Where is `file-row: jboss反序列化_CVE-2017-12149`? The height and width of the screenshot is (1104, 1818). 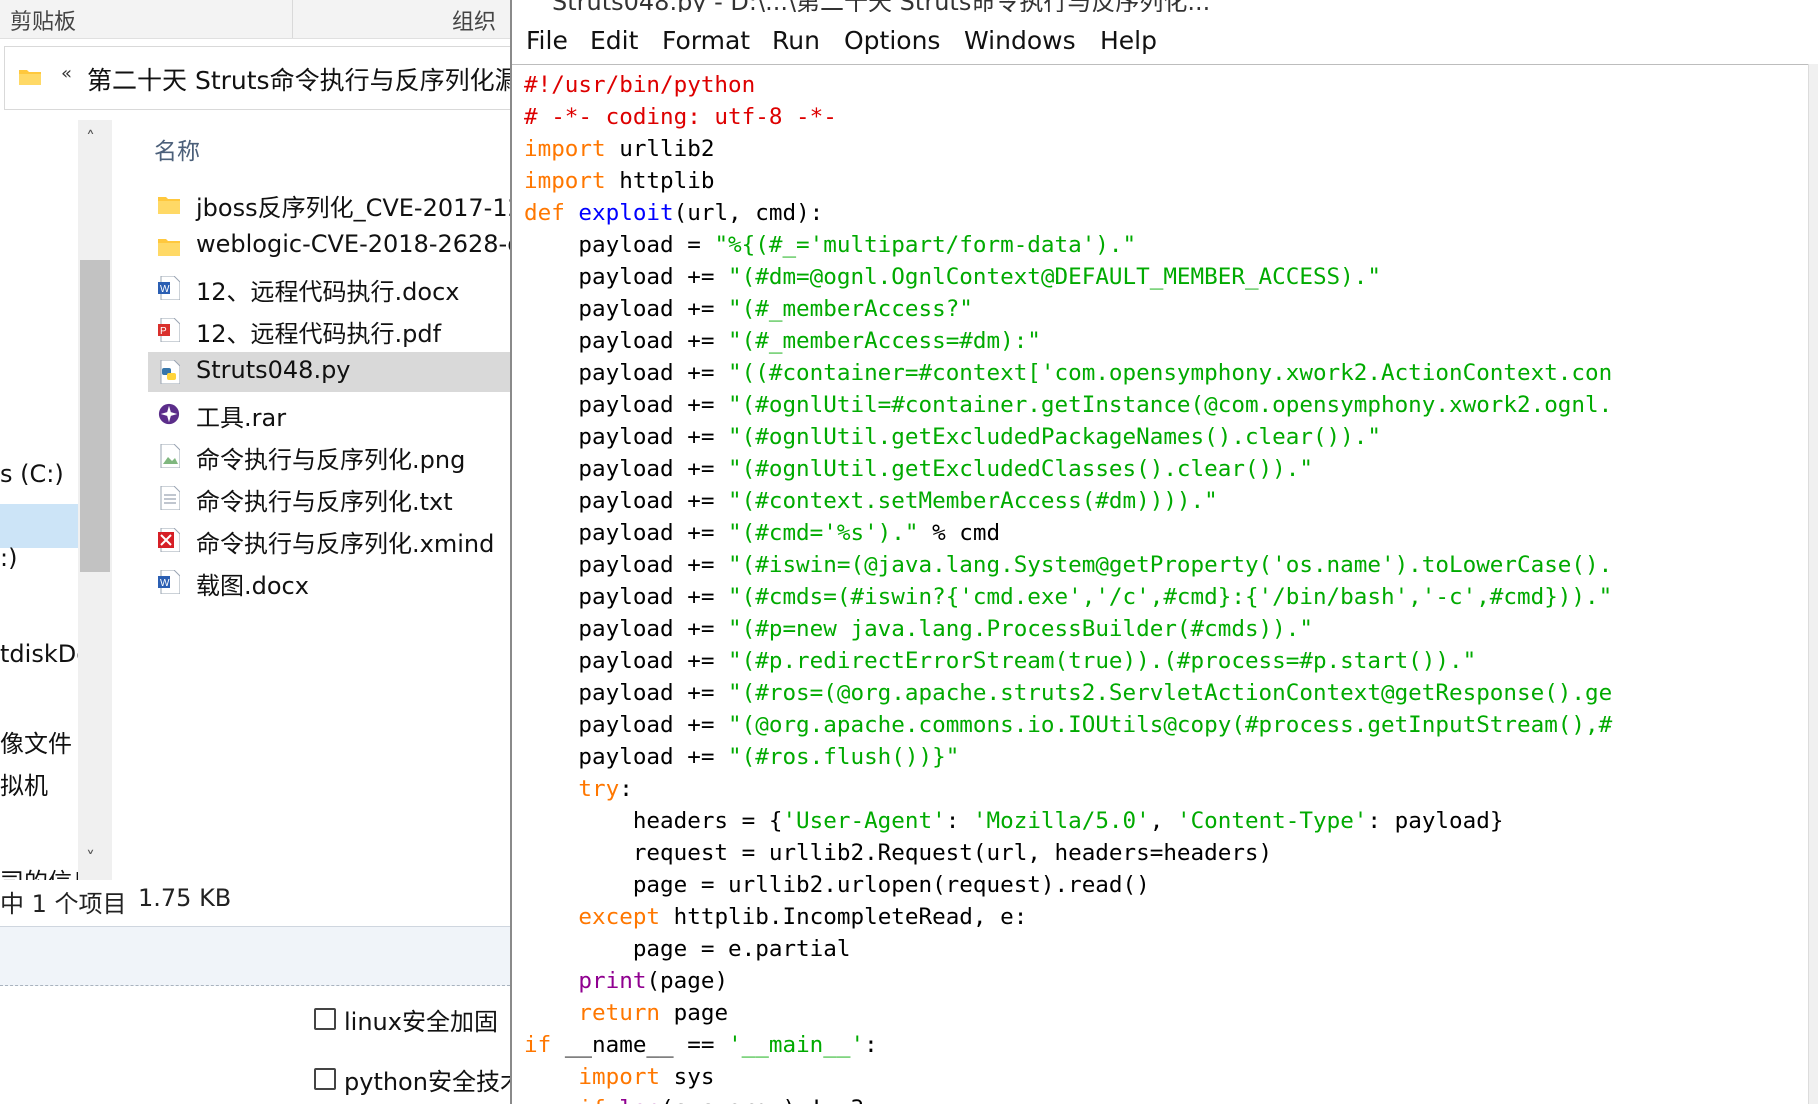
file-row: jboss反序列化_CVE-2017-12149 is located at coordinates (329, 204).